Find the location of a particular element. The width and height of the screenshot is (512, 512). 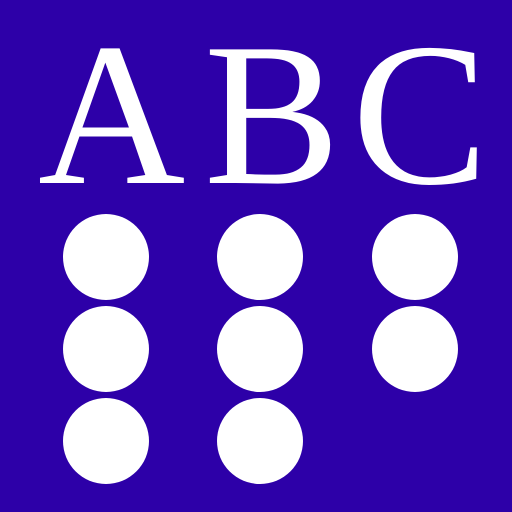

braille-dot-col1-row1 is located at coordinates (106, 257).